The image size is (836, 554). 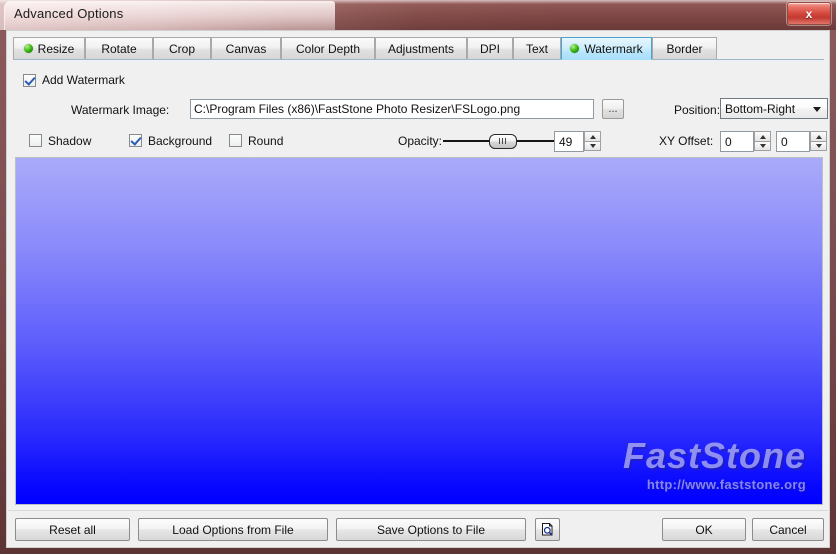 I want to click on slider-thumb, so click(x=503, y=141).